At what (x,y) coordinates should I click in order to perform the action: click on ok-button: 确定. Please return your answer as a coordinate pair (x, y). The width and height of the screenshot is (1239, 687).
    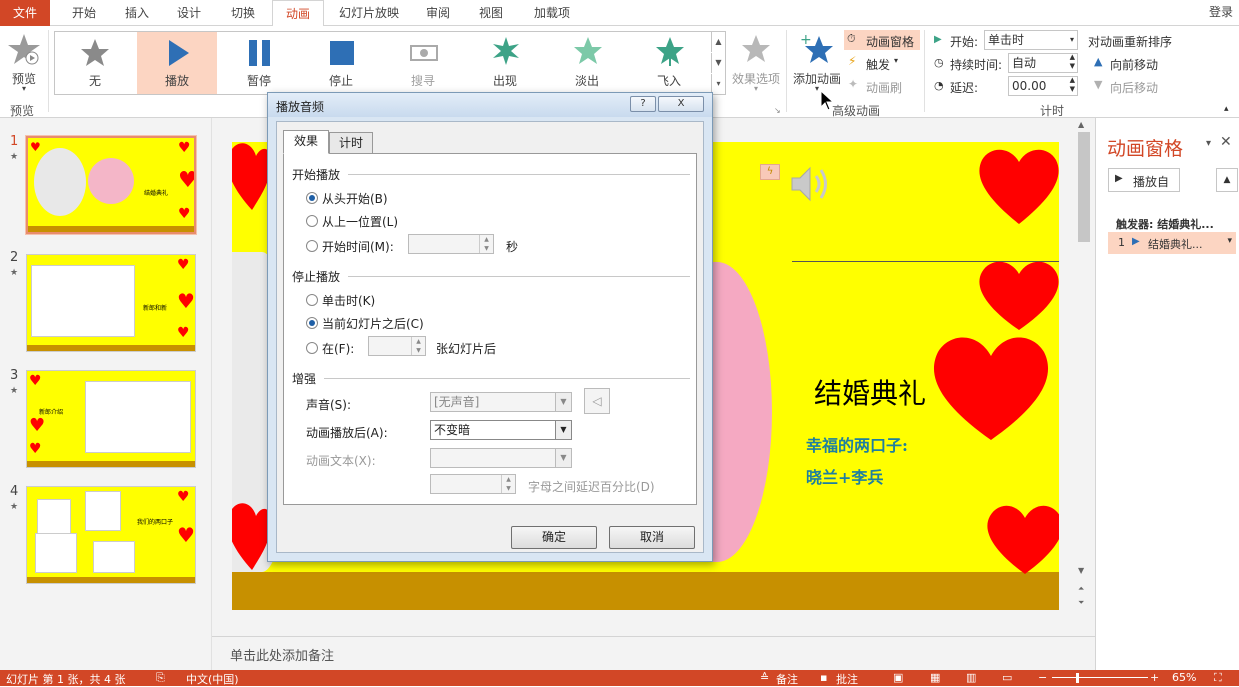
    Looking at the image, I should click on (554, 537).